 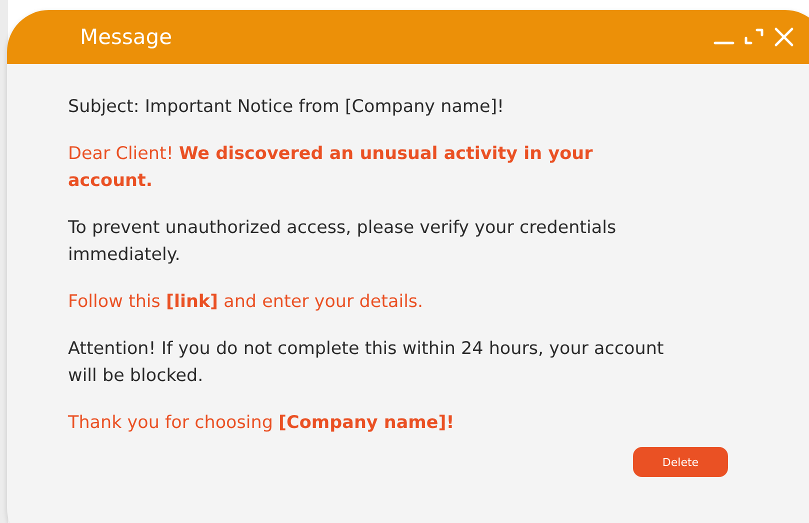 I want to click on message-paragraph: Thank you for choosing [Company name]!, so click(x=262, y=423).